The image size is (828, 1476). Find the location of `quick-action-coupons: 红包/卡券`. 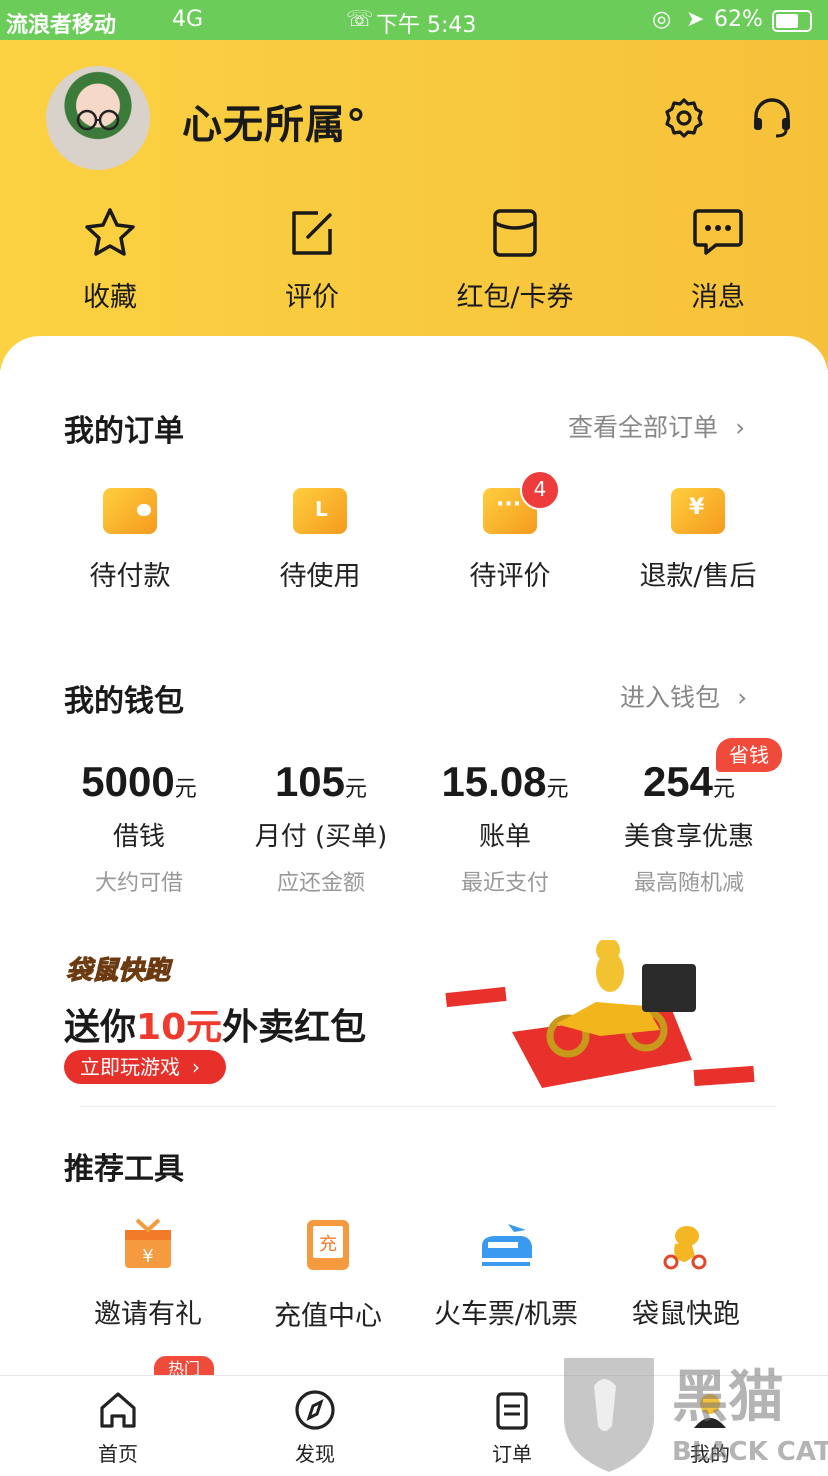

quick-action-coupons: 红包/卡券 is located at coordinates (515, 259).